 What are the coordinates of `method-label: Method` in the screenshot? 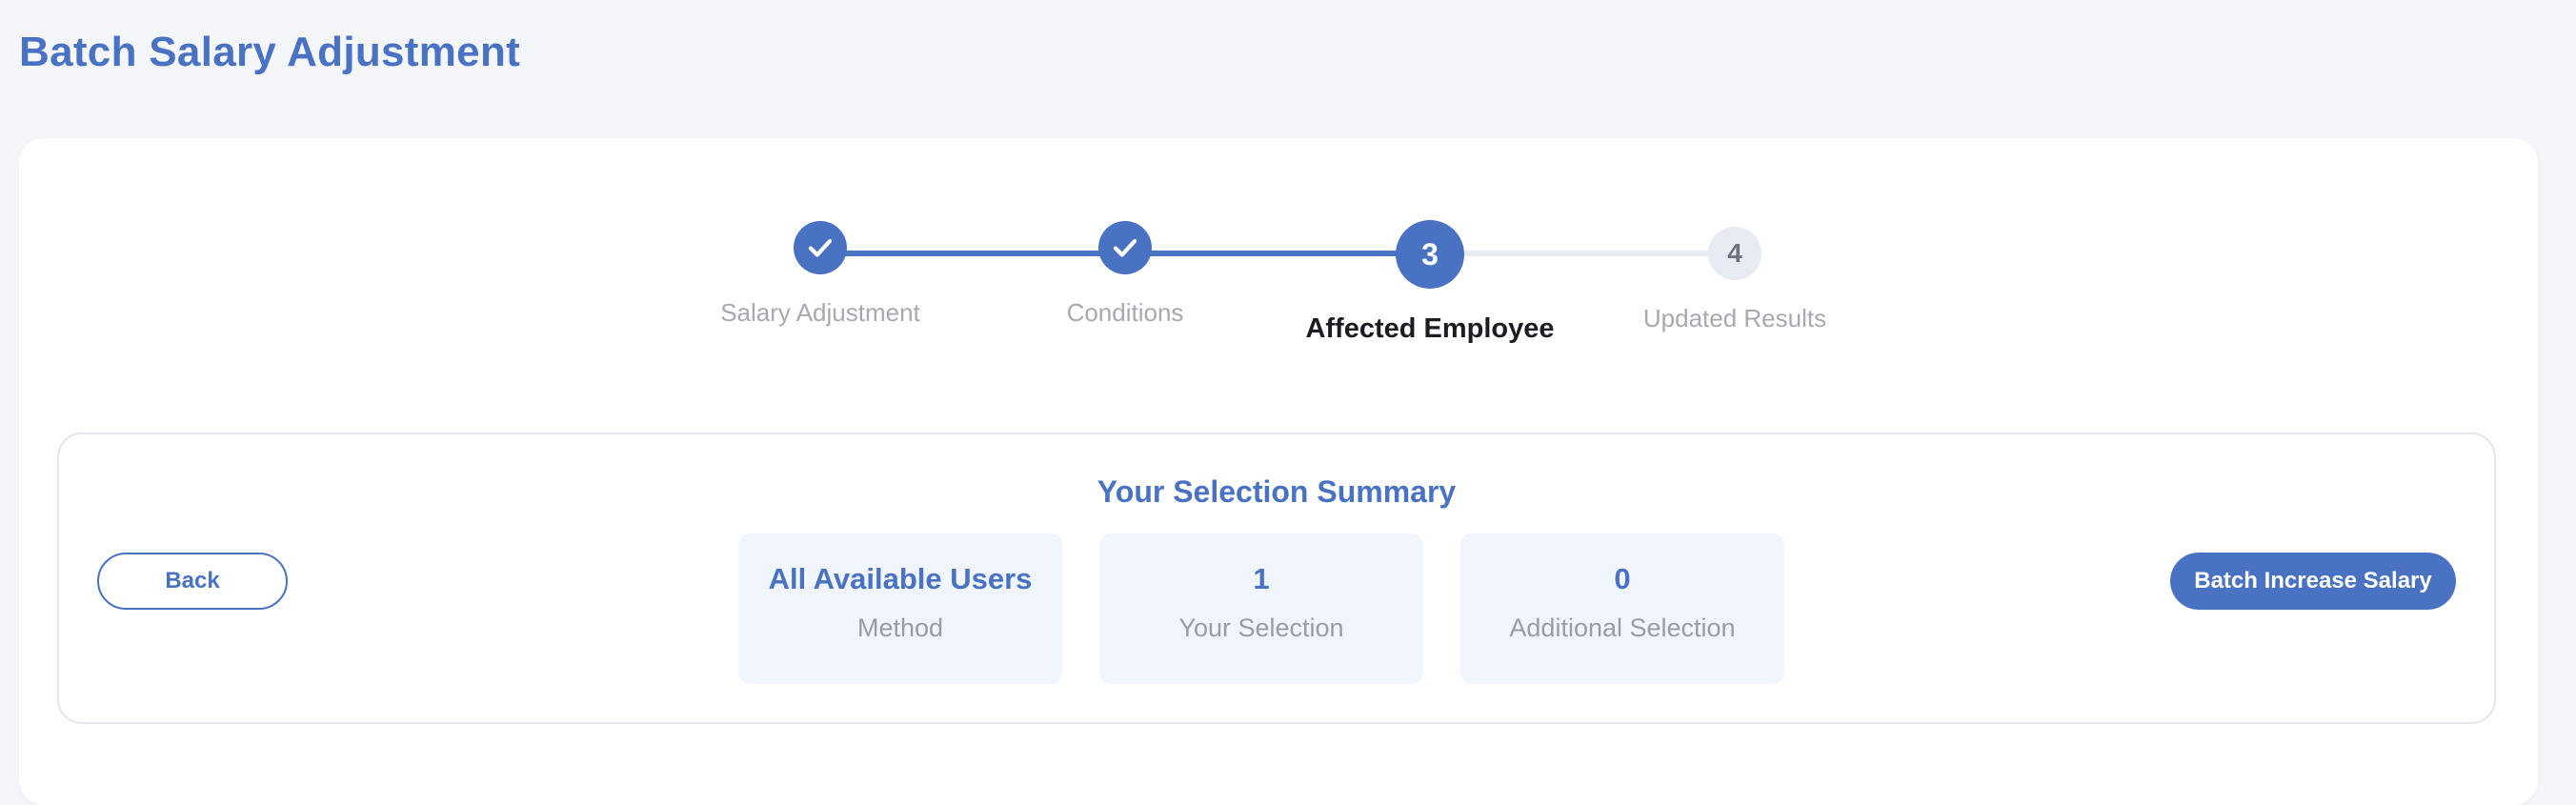 It's located at (900, 628).